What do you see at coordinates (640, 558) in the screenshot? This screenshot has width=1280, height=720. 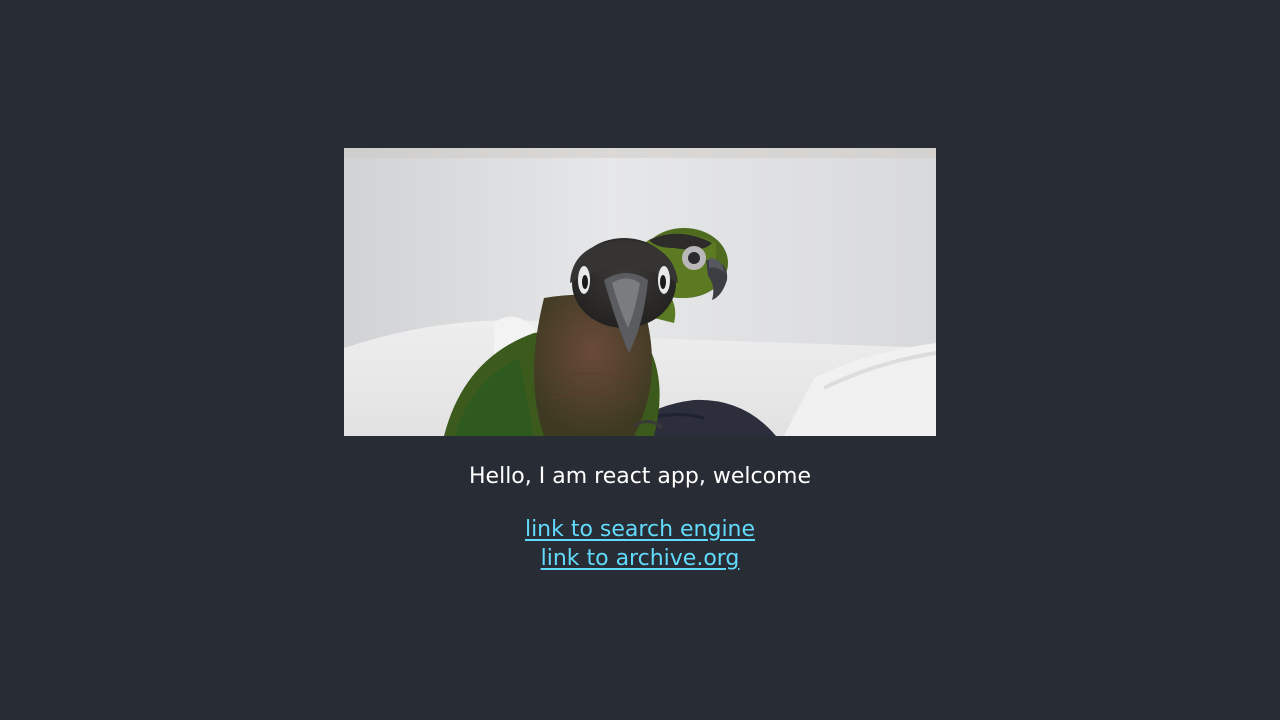 I see `archive-org-link: link to archive.org` at bounding box center [640, 558].